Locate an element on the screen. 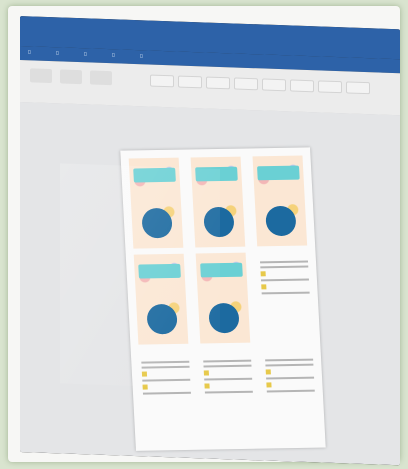 The image size is (408, 469). tab-3: ▯ is located at coordinates (85, 54).